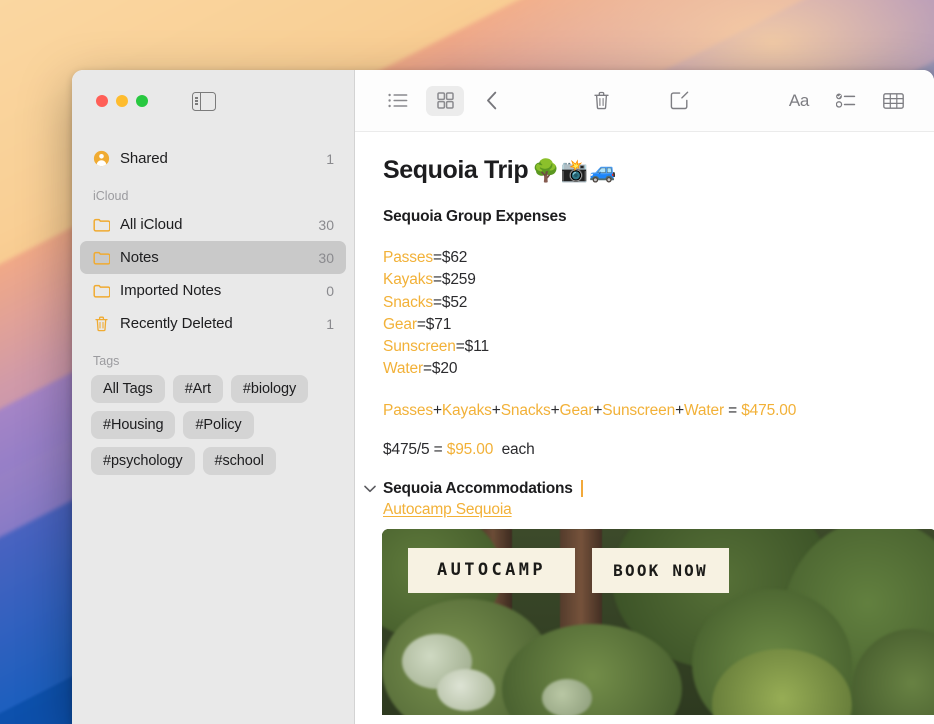  I want to click on delete-note-button, so click(601, 101).